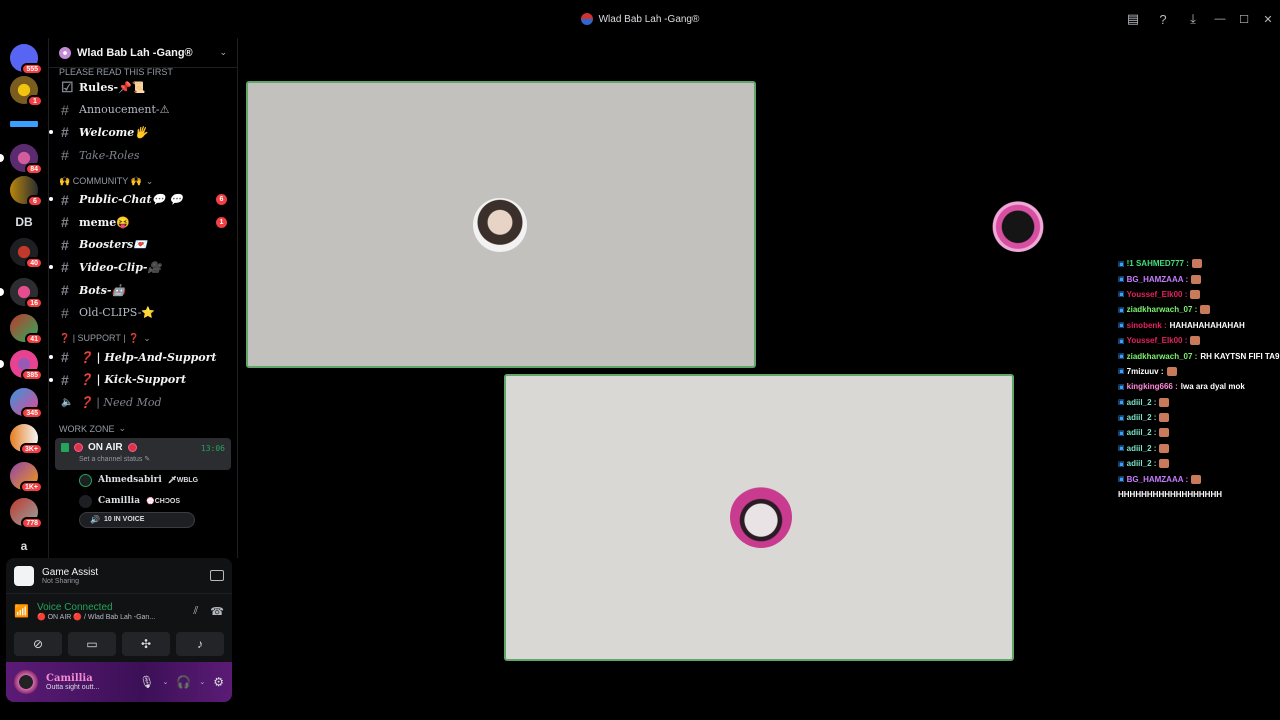 The height and width of the screenshot is (720, 1280). Describe the element at coordinates (1133, 19) in the screenshot. I see `inbox-icon: ▤` at that location.